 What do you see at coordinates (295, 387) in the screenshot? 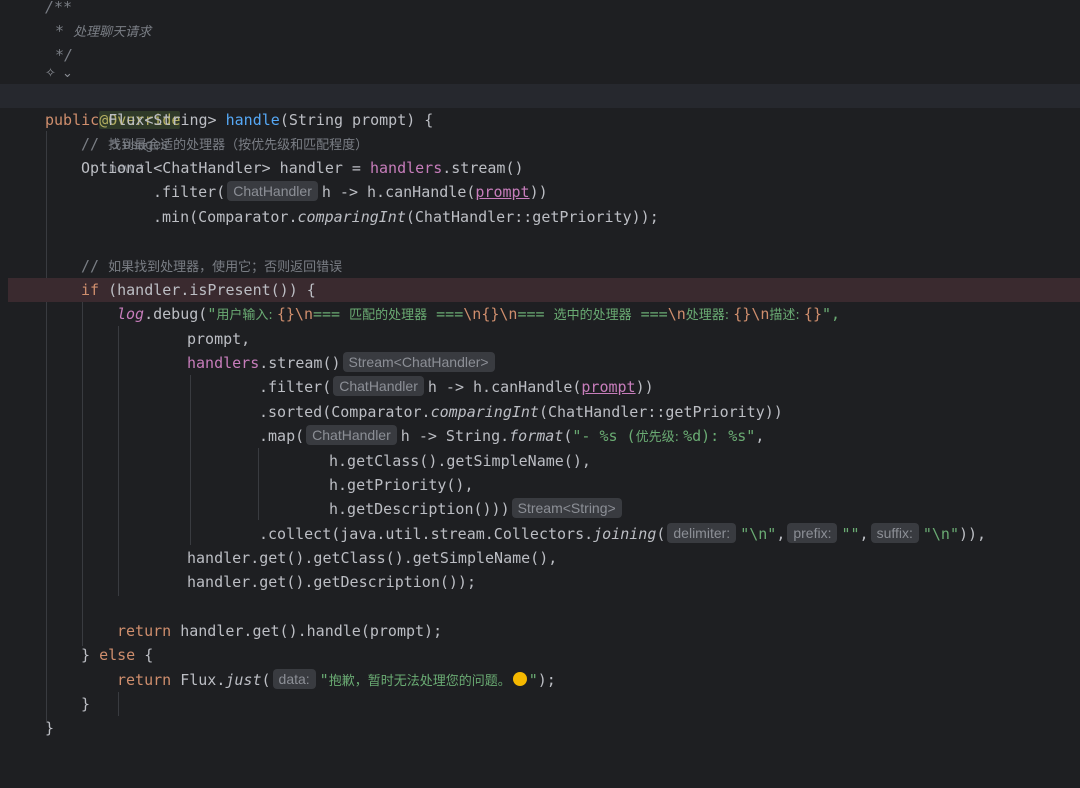
I see `code-text: .filter(` at bounding box center [295, 387].